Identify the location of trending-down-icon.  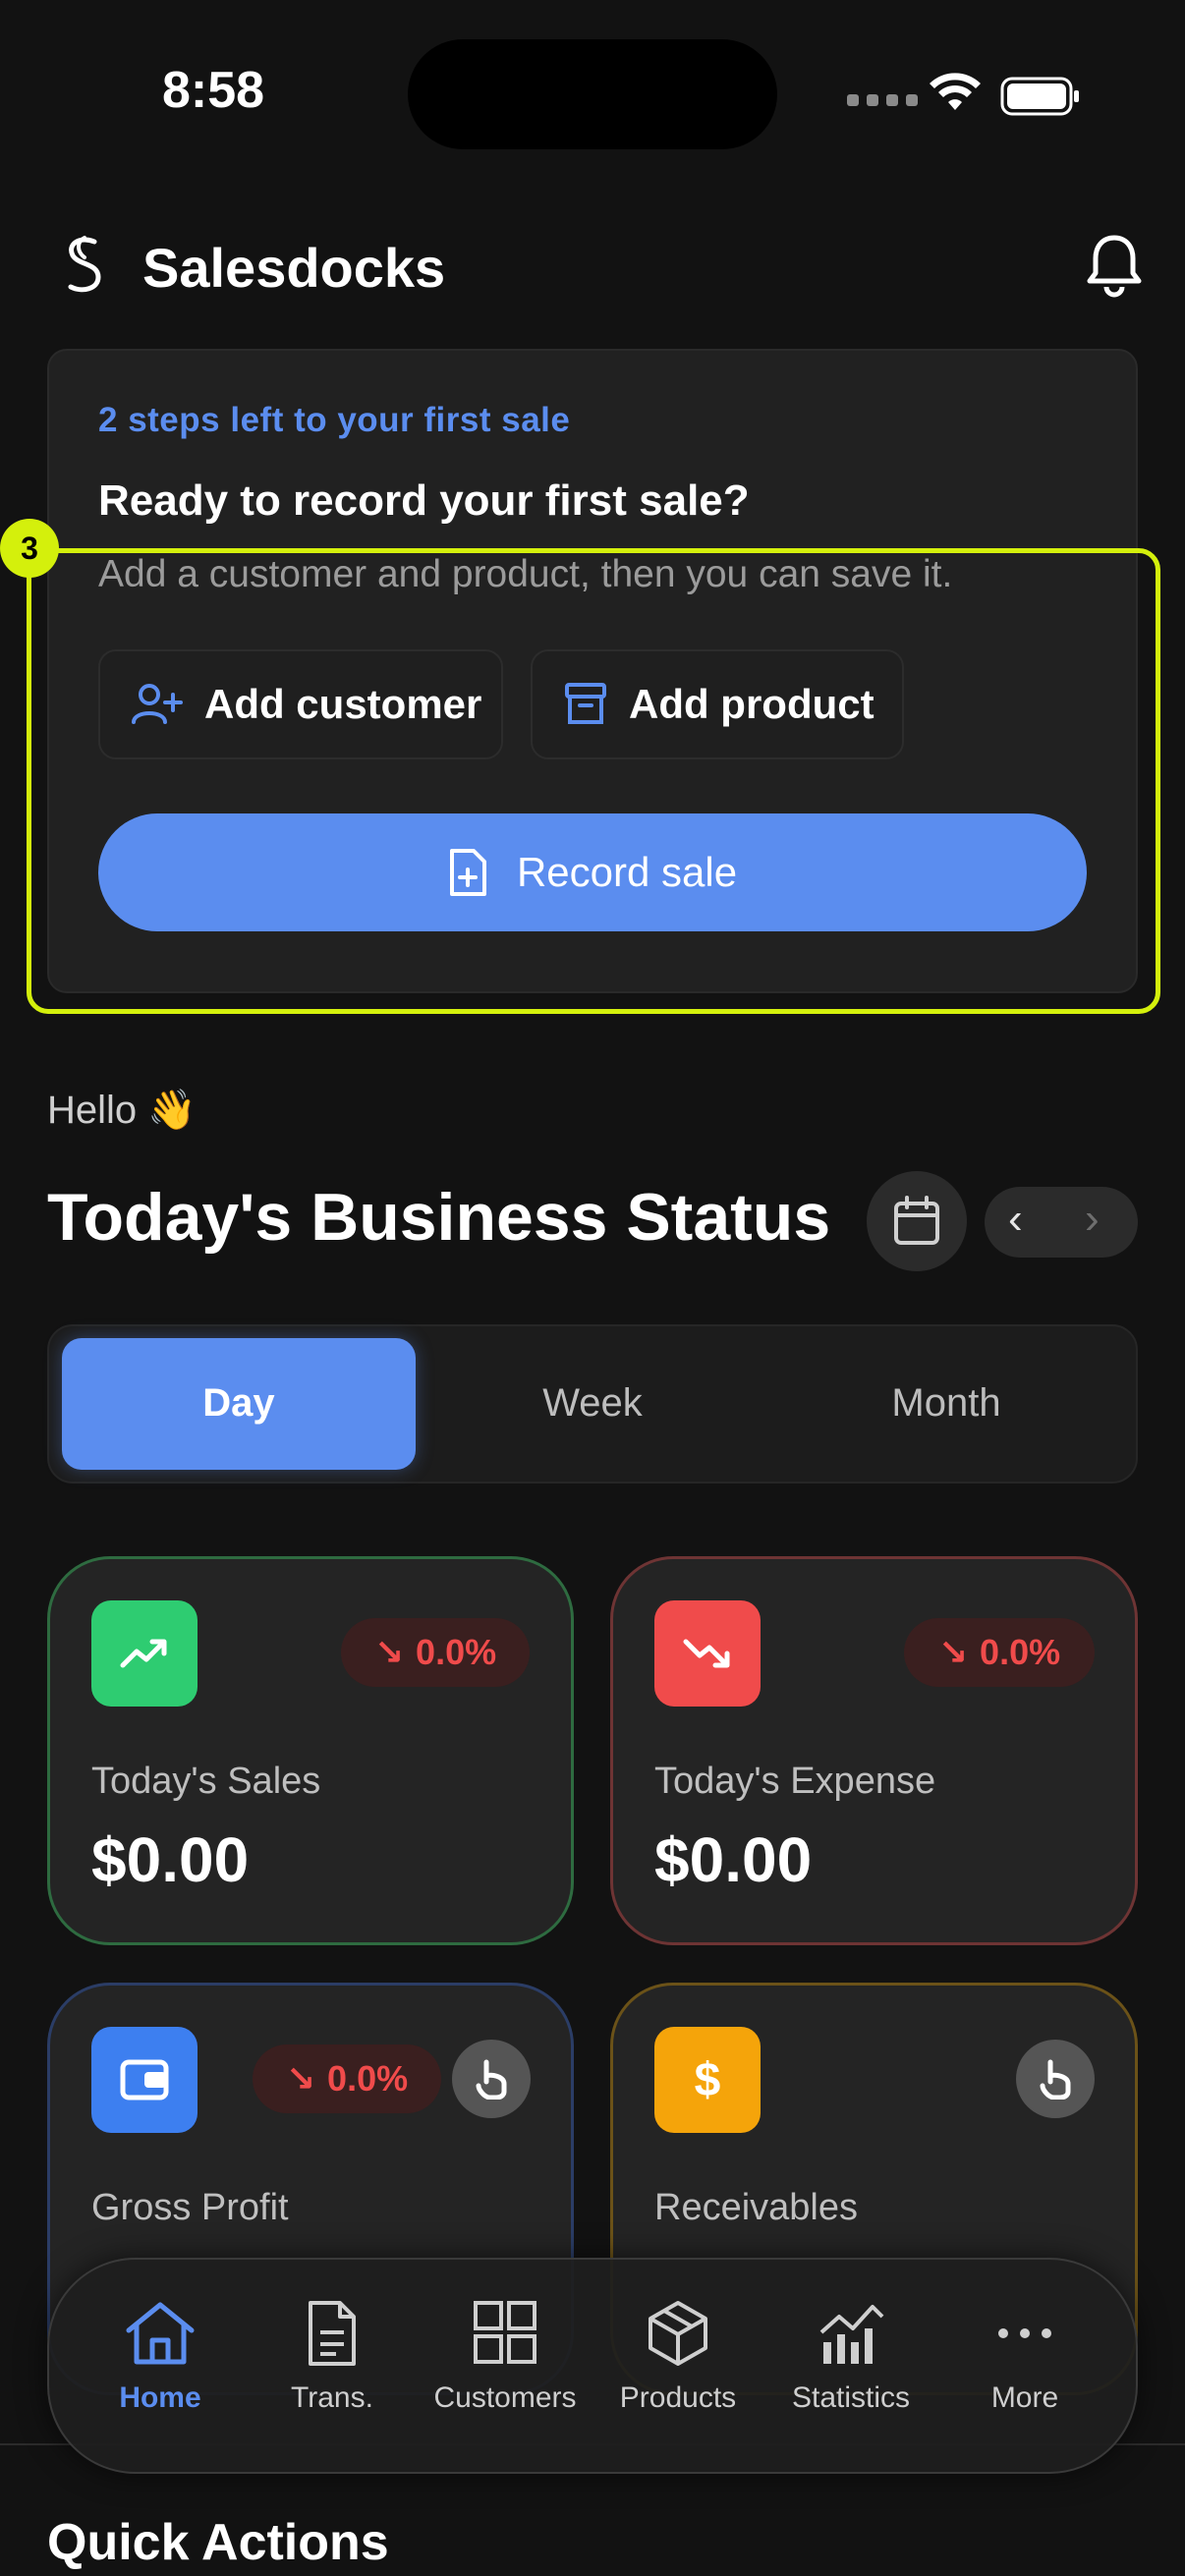
(708, 1653).